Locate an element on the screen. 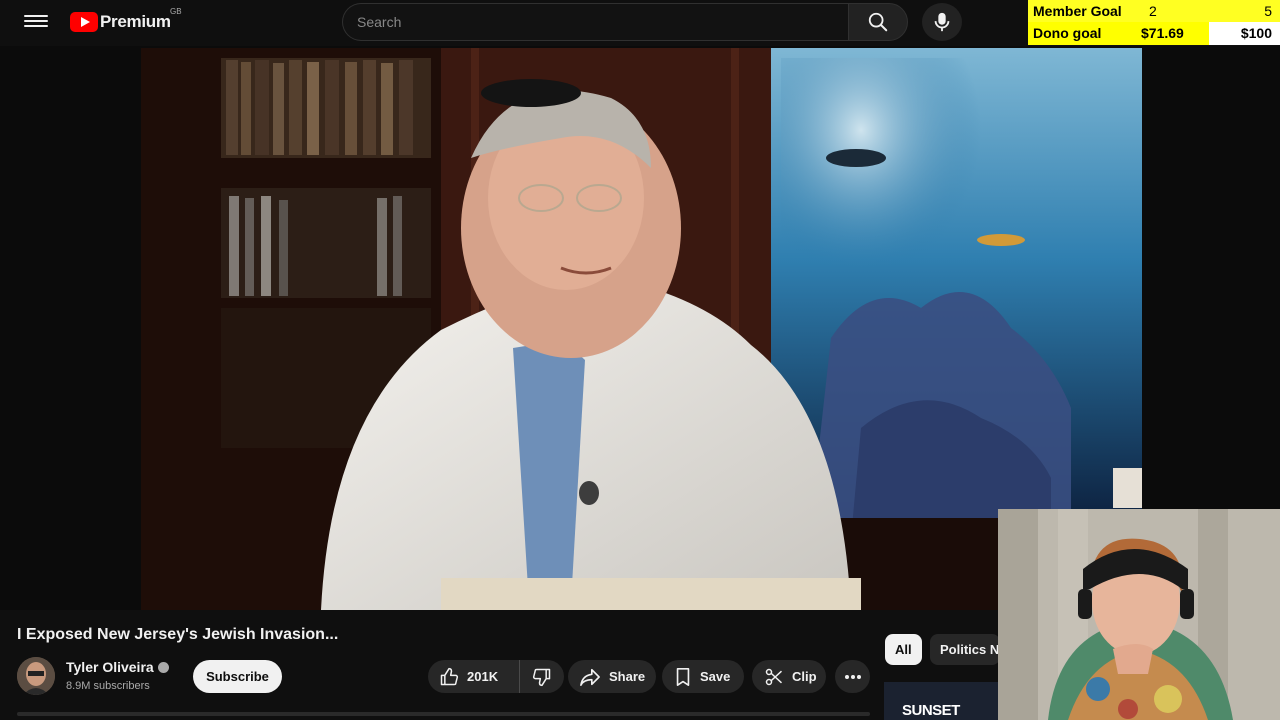 Image resolution: width=1280 pixels, height=720 pixels. chip-all: All is located at coordinates (903, 649).